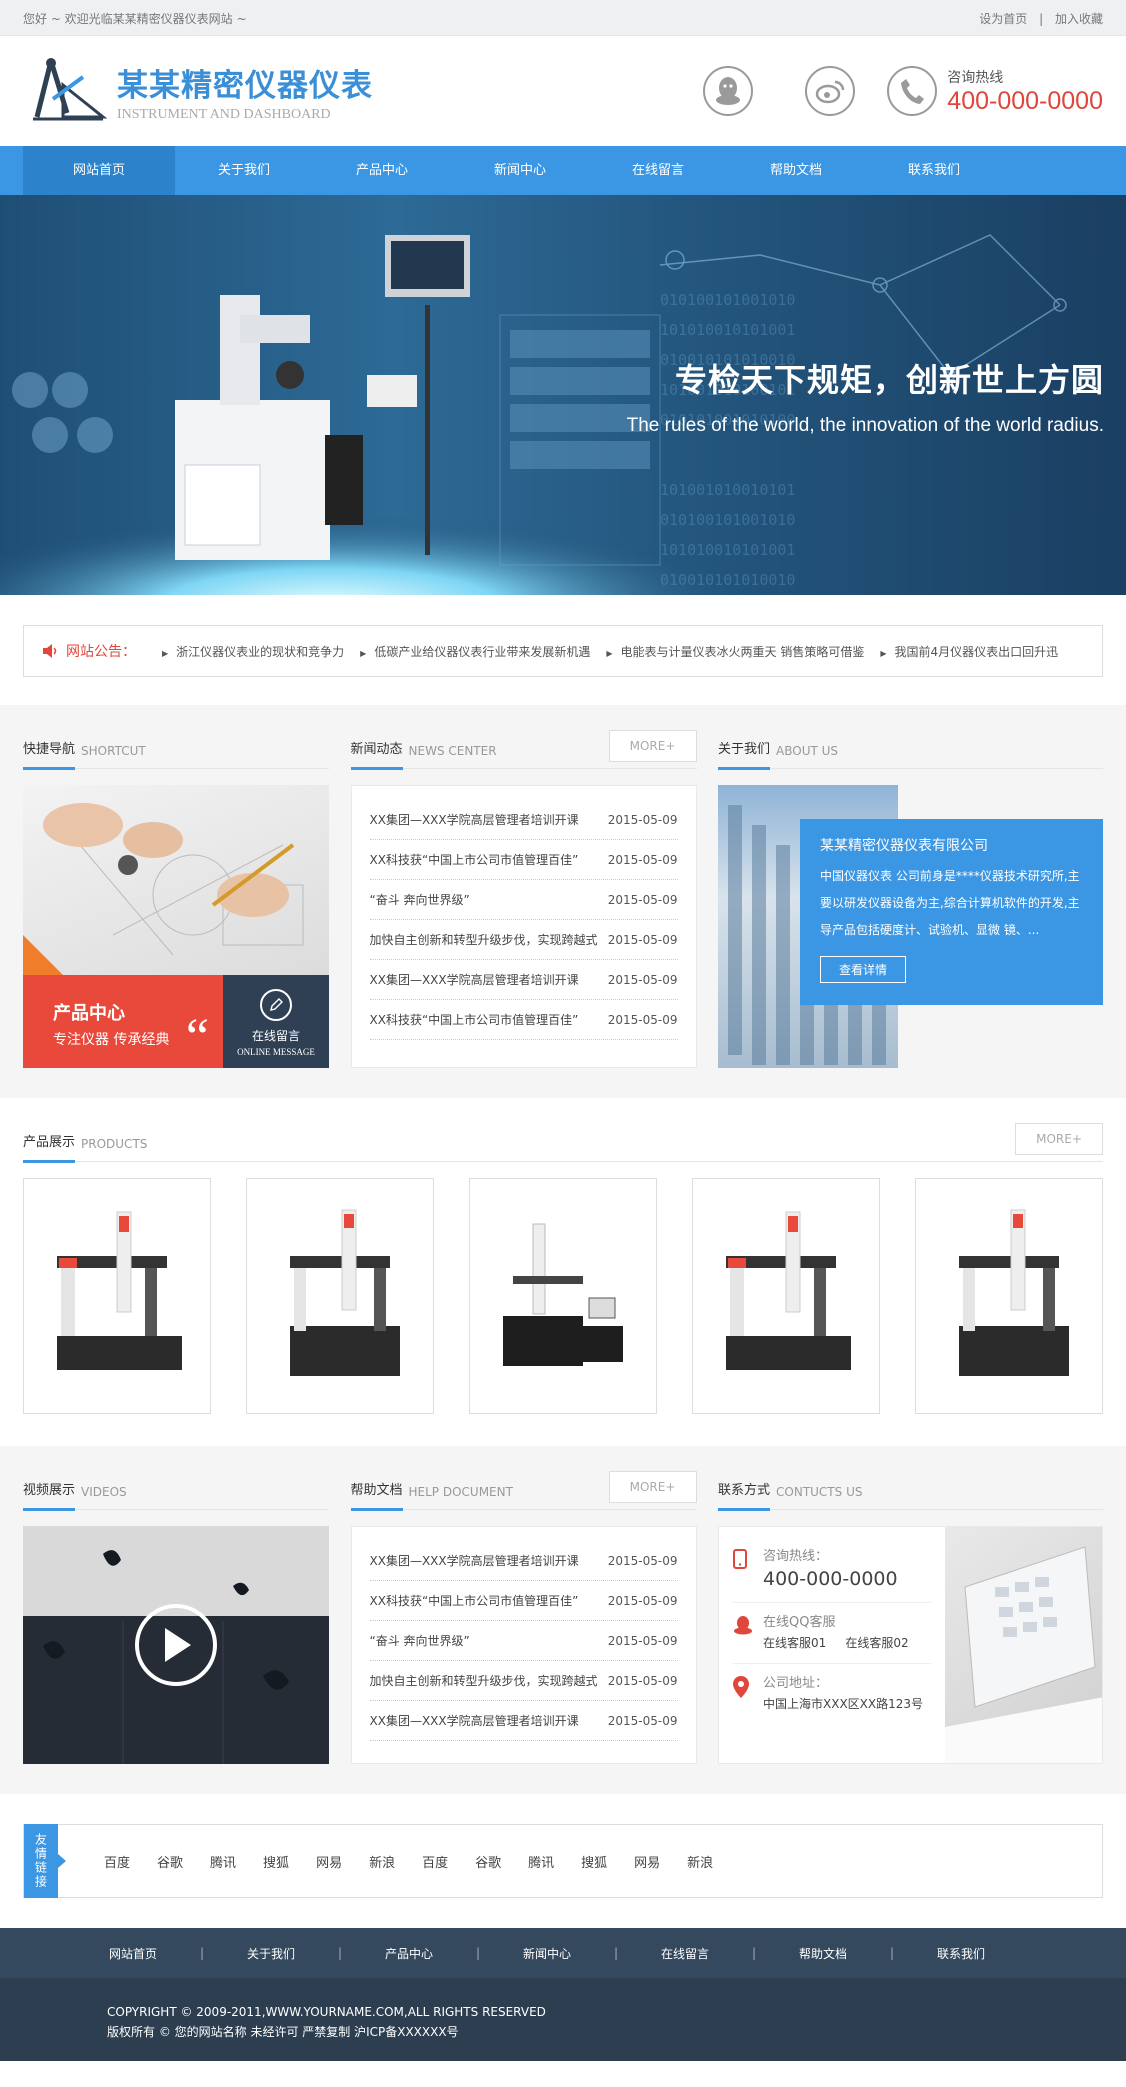  I want to click on top-bar: 您好 ~ 欢迎光临某某精密仪器仪表网站 ~ 设为首页 | 加入收藏, so click(563, 18).